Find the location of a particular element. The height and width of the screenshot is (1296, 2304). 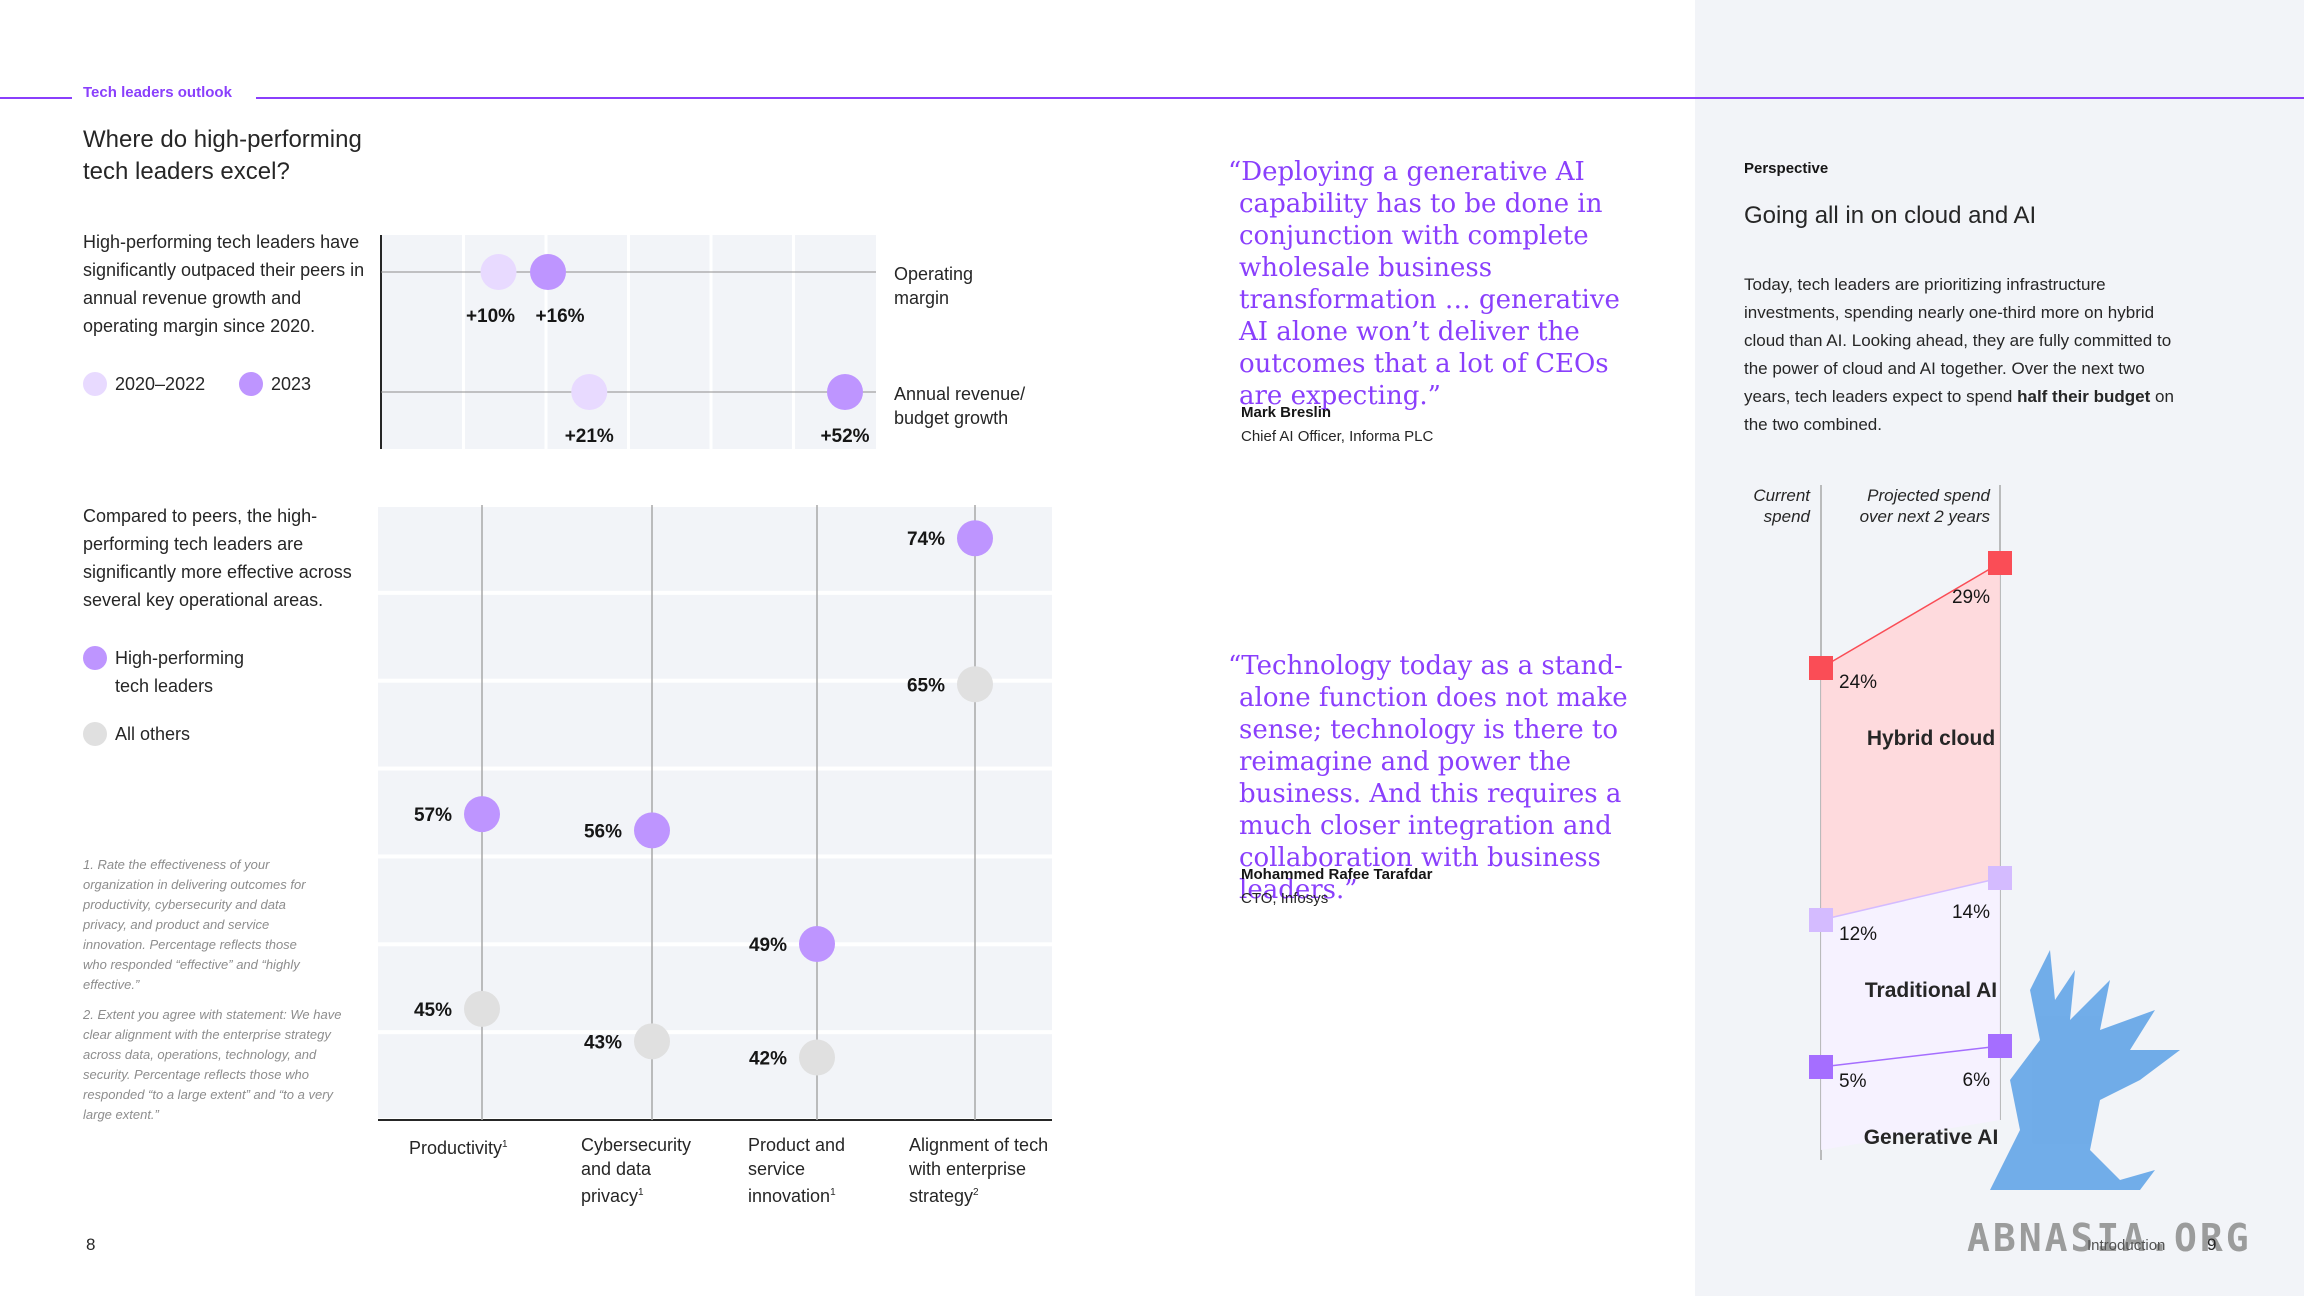

category-label-cybersecurity: Cybersecurity and data privacy1 is located at coordinates (646, 1170).